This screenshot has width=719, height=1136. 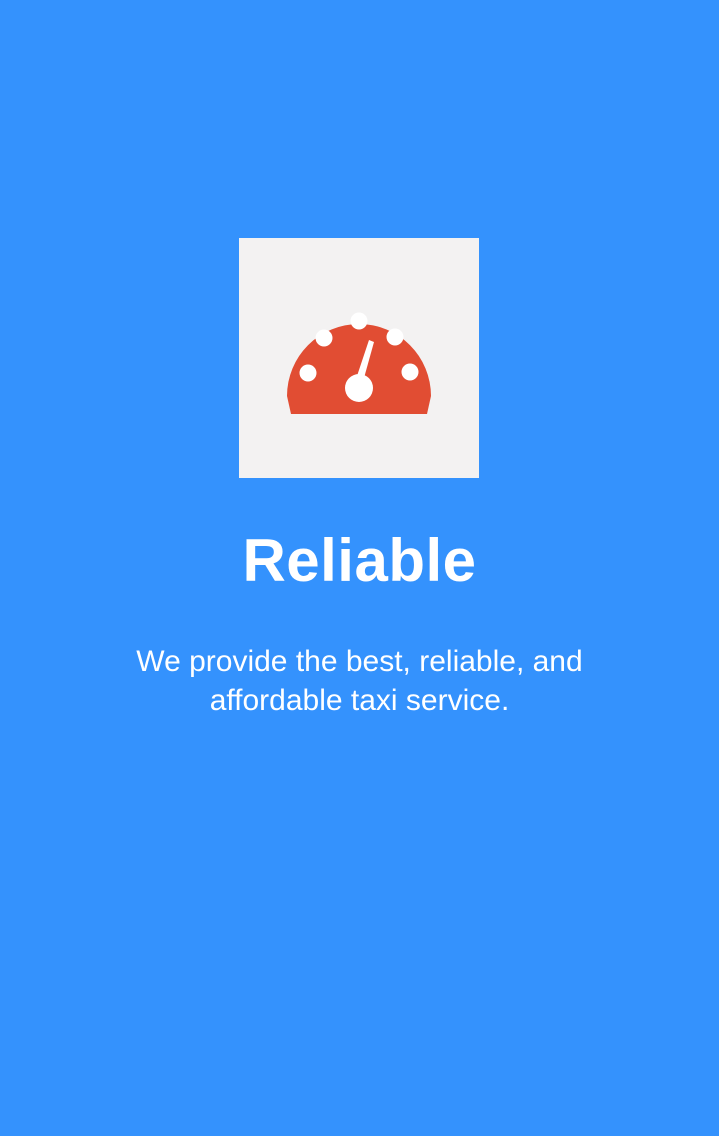 What do you see at coordinates (359, 363) in the screenshot?
I see `speedometer-icon` at bounding box center [359, 363].